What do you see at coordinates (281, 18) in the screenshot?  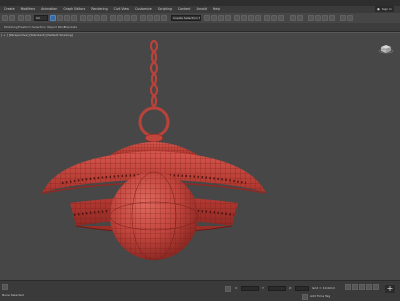 I see `render-production-icon` at bounding box center [281, 18].